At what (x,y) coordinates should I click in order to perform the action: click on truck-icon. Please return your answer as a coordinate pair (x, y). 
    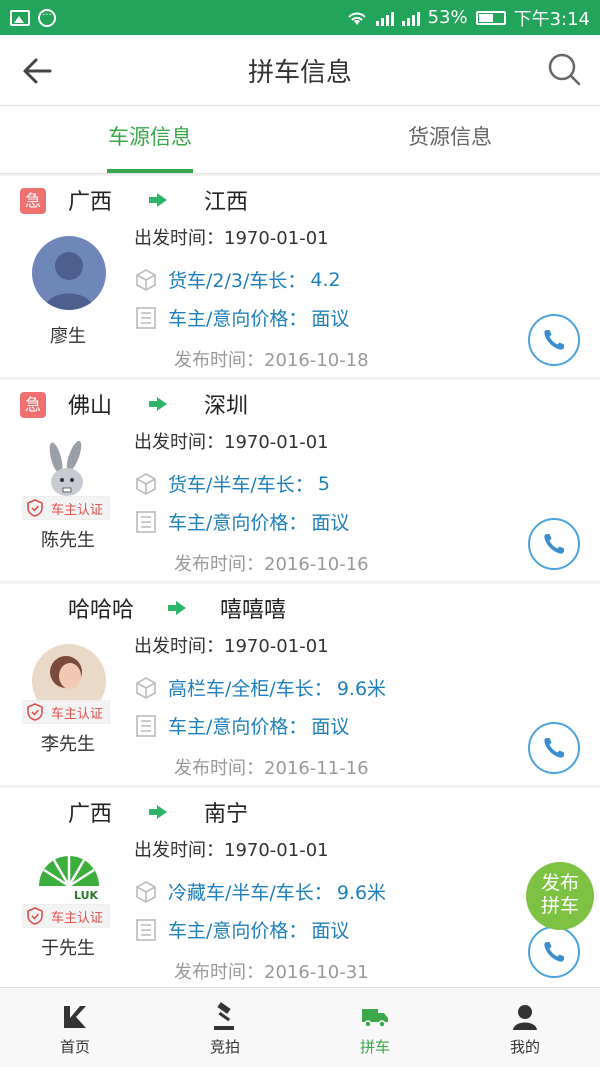
    Looking at the image, I should click on (375, 1018).